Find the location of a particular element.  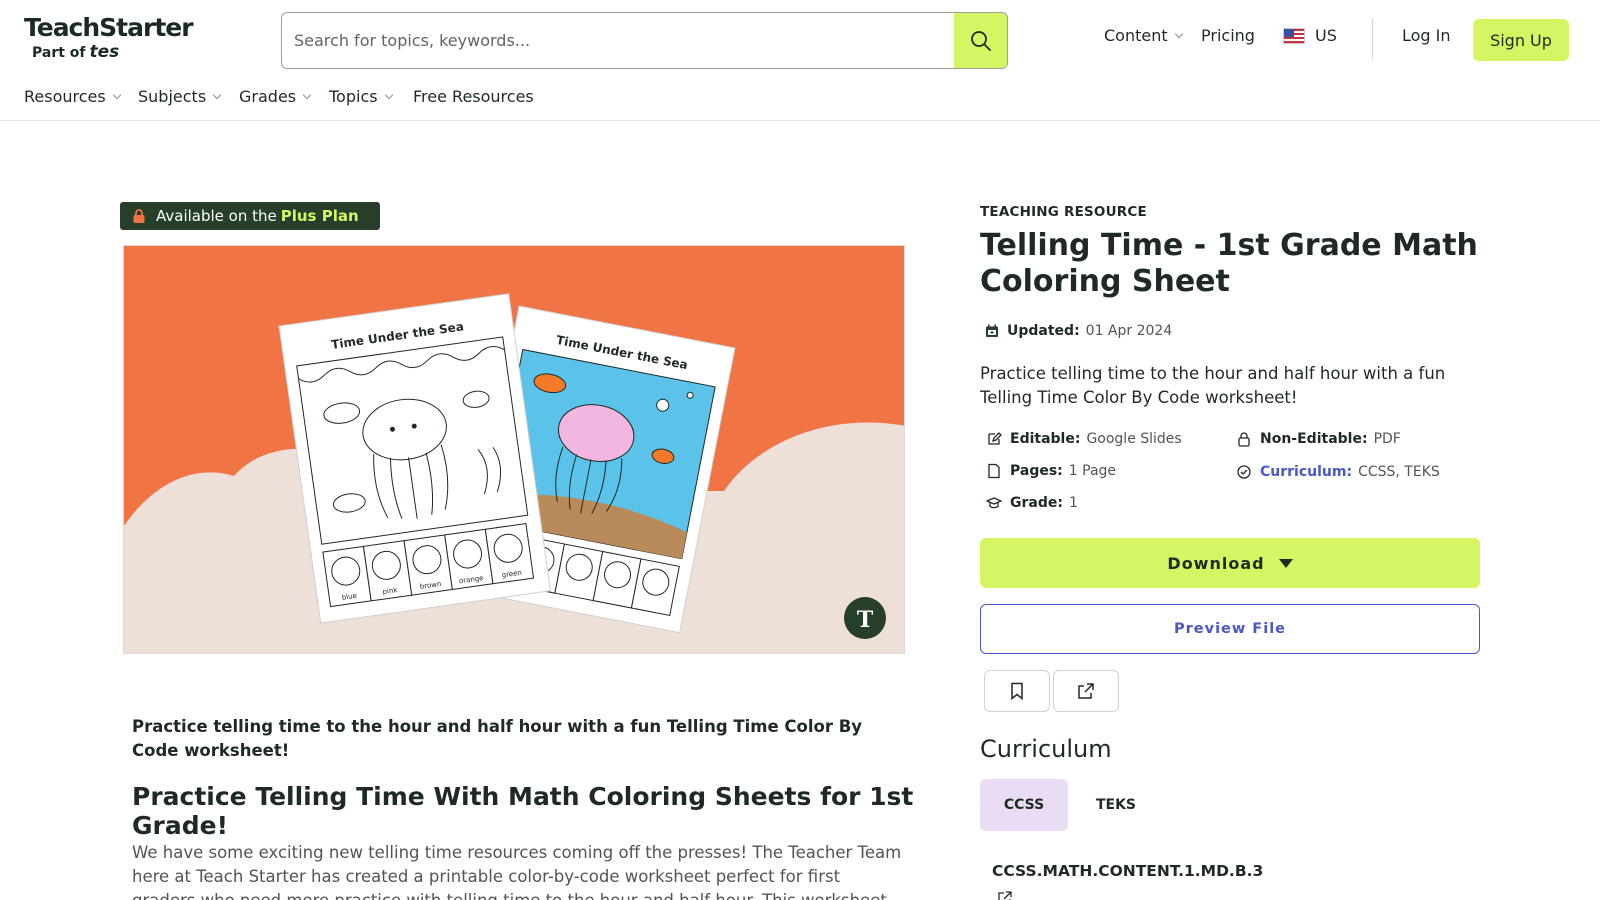

tab-teks: TEKS is located at coordinates (1116, 805).